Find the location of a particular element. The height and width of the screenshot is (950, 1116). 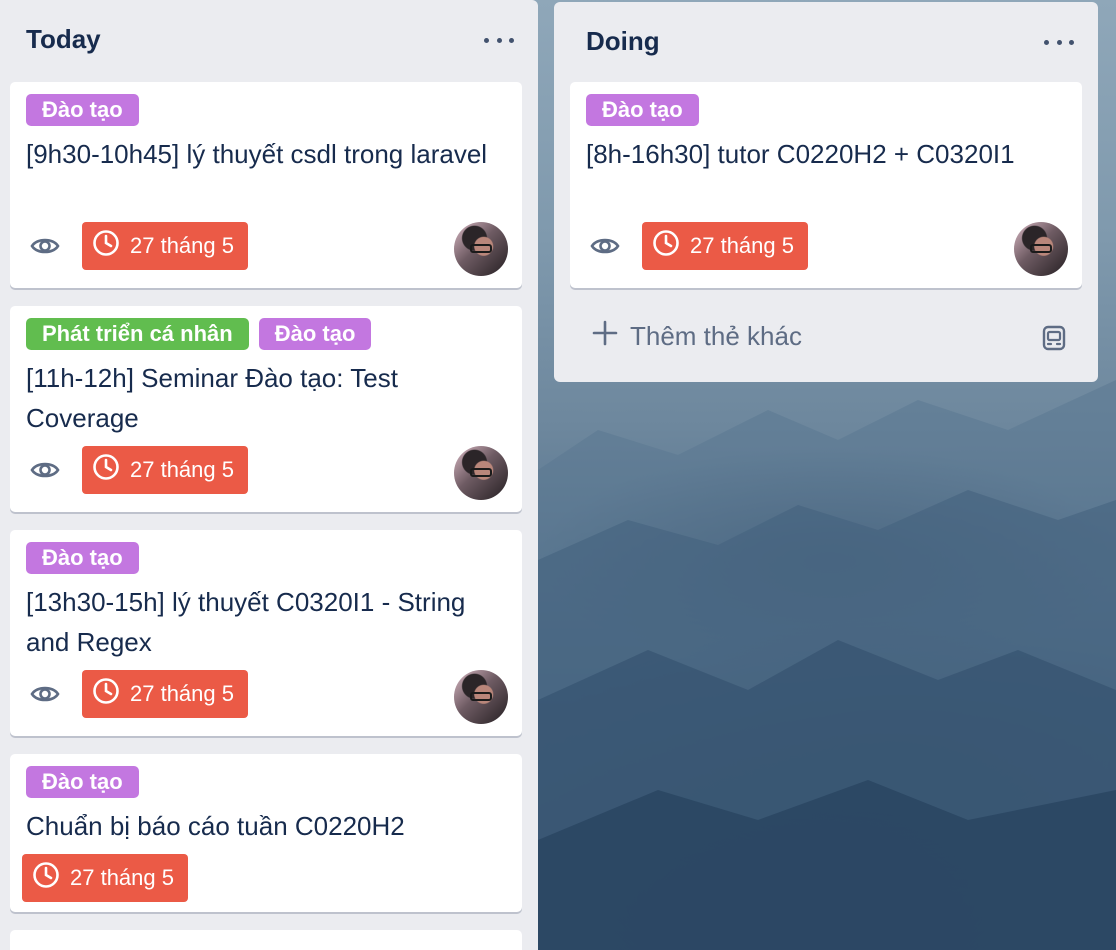

card-title: [11h-12h] Seminar Đào tạo: Test Coverage is located at coordinates (212, 398).